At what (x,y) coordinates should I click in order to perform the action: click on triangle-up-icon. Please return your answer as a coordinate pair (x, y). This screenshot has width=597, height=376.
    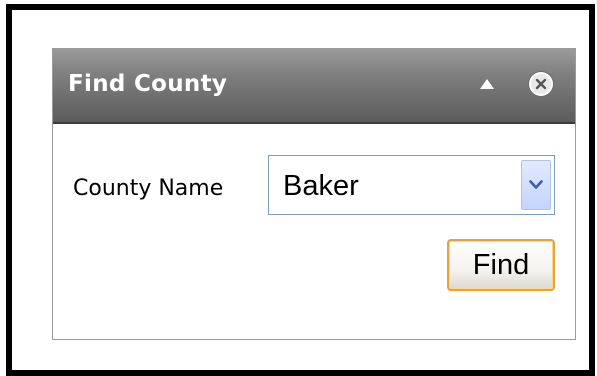
    Looking at the image, I should click on (487, 84).